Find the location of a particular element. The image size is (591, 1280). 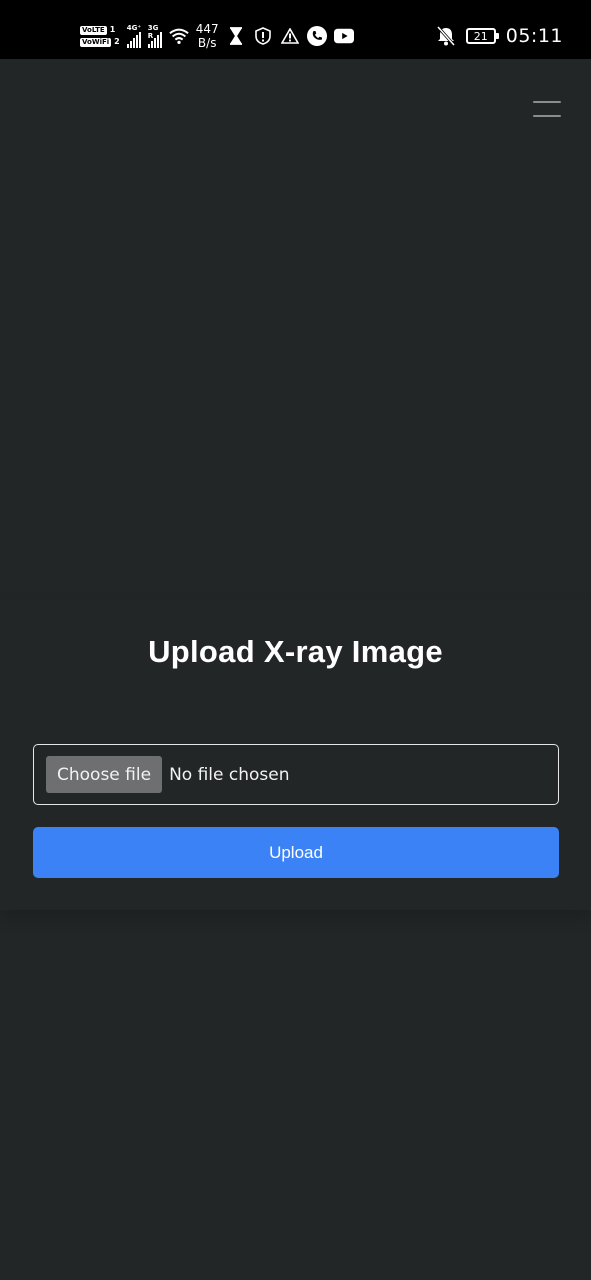

network-speed-unit: B/s is located at coordinates (207, 43).